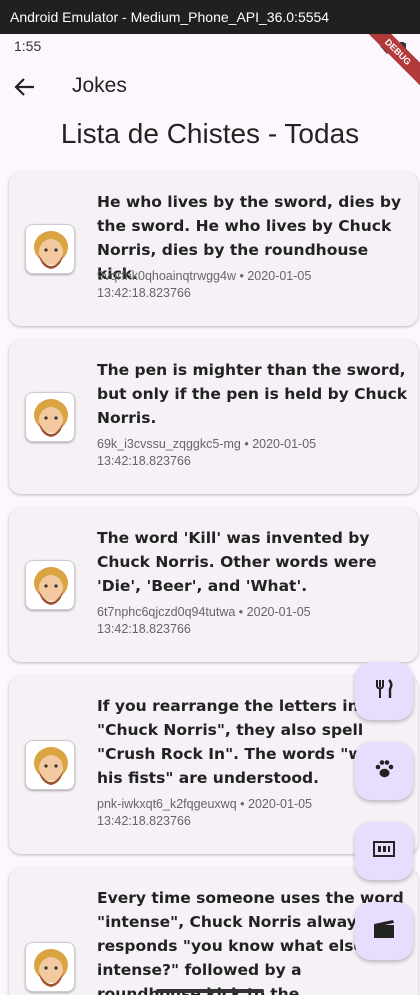 The image size is (420, 995). I want to click on movie-fab, so click(384, 931).